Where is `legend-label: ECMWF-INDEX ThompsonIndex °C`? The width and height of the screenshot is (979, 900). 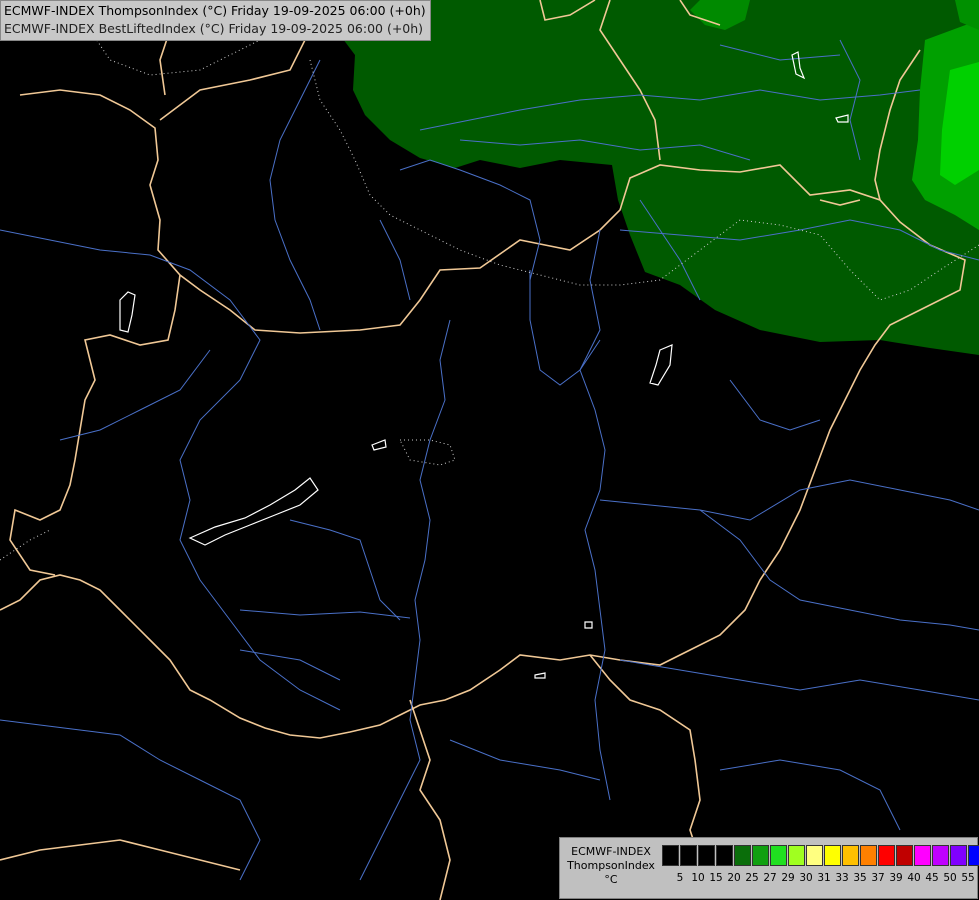 legend-label: ECMWF-INDEX ThompsonIndex °C is located at coordinates (611, 866).